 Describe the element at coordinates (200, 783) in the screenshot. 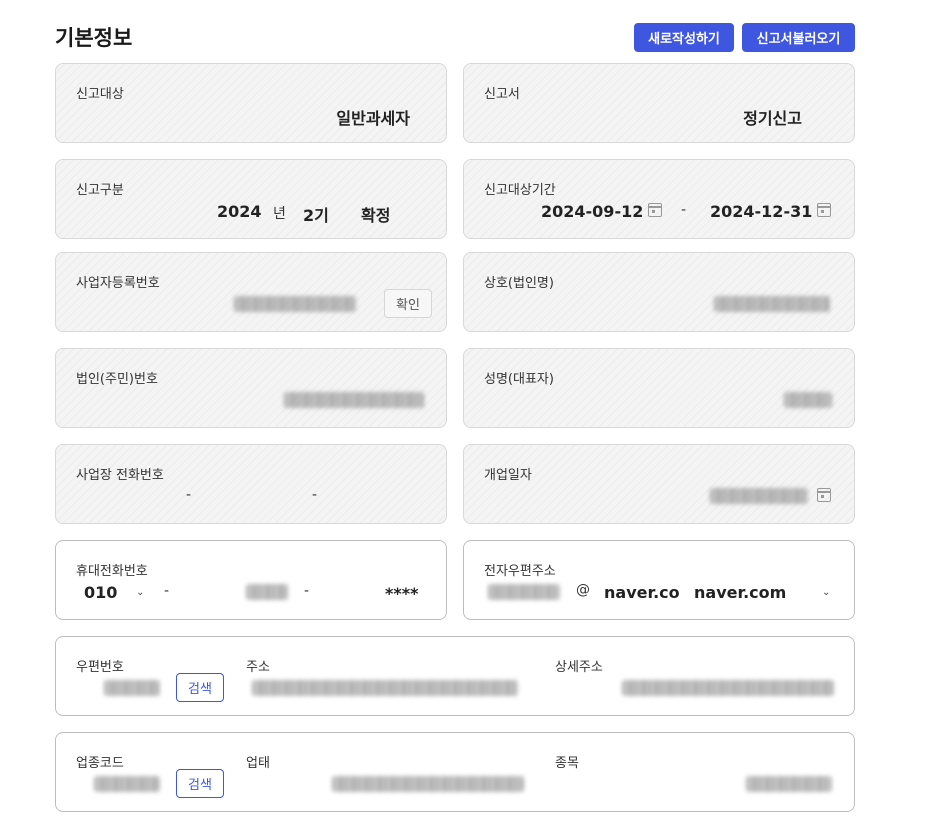

I see `industry-search-button: 검색` at that location.